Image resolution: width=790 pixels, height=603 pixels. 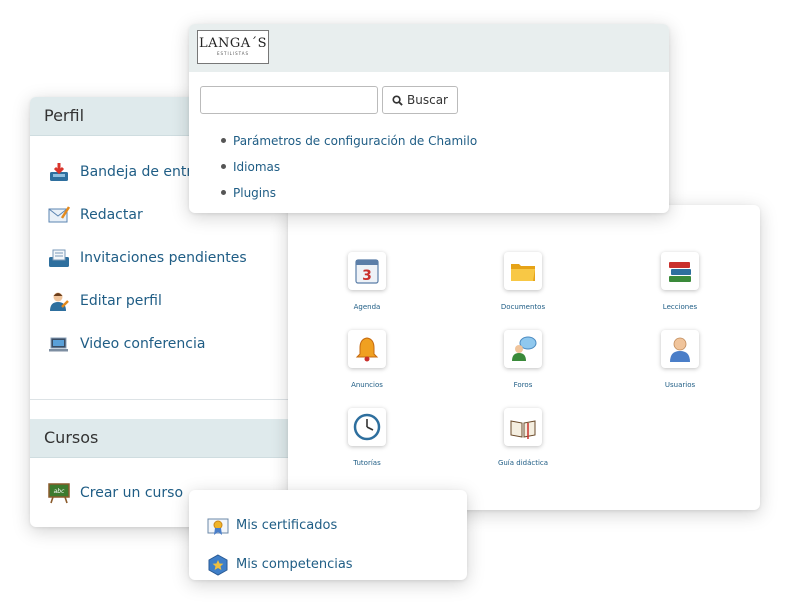 I want to click on logo-tagline: ESTILISTAS, so click(x=233, y=53).